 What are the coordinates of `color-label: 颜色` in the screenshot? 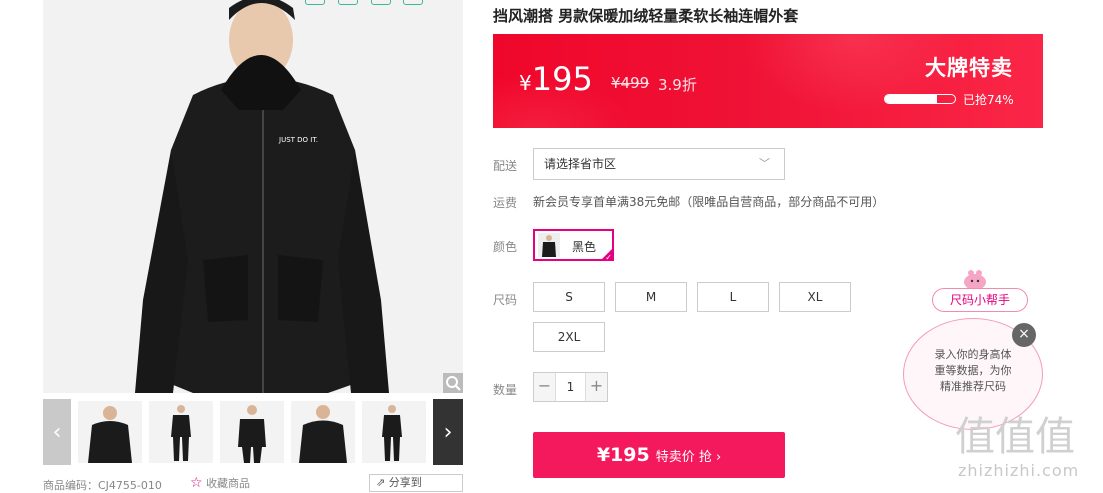 It's located at (505, 247).